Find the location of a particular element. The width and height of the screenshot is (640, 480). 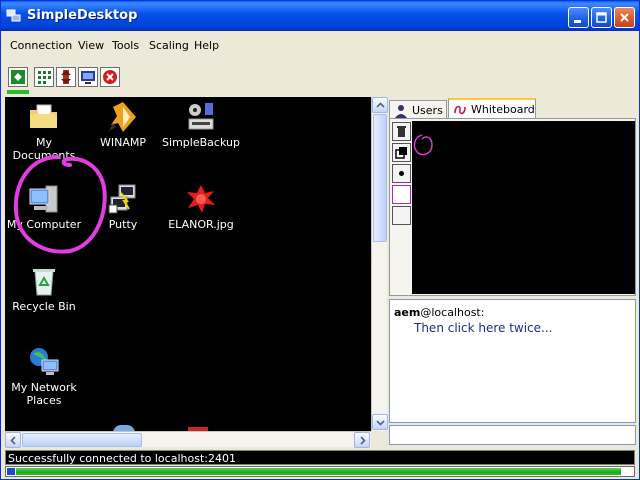

connect-icon is located at coordinates (18, 77).